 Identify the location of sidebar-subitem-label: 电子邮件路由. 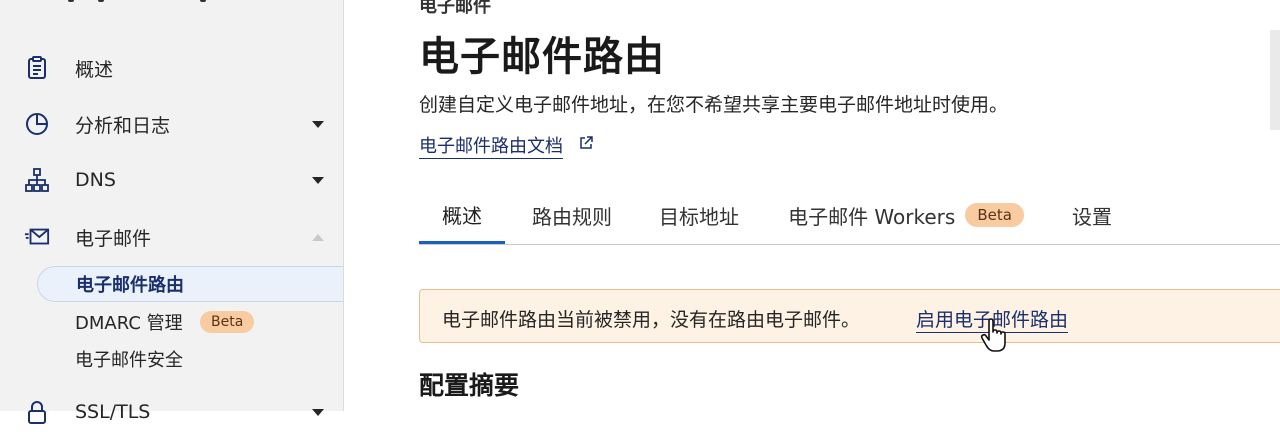
(130, 285).